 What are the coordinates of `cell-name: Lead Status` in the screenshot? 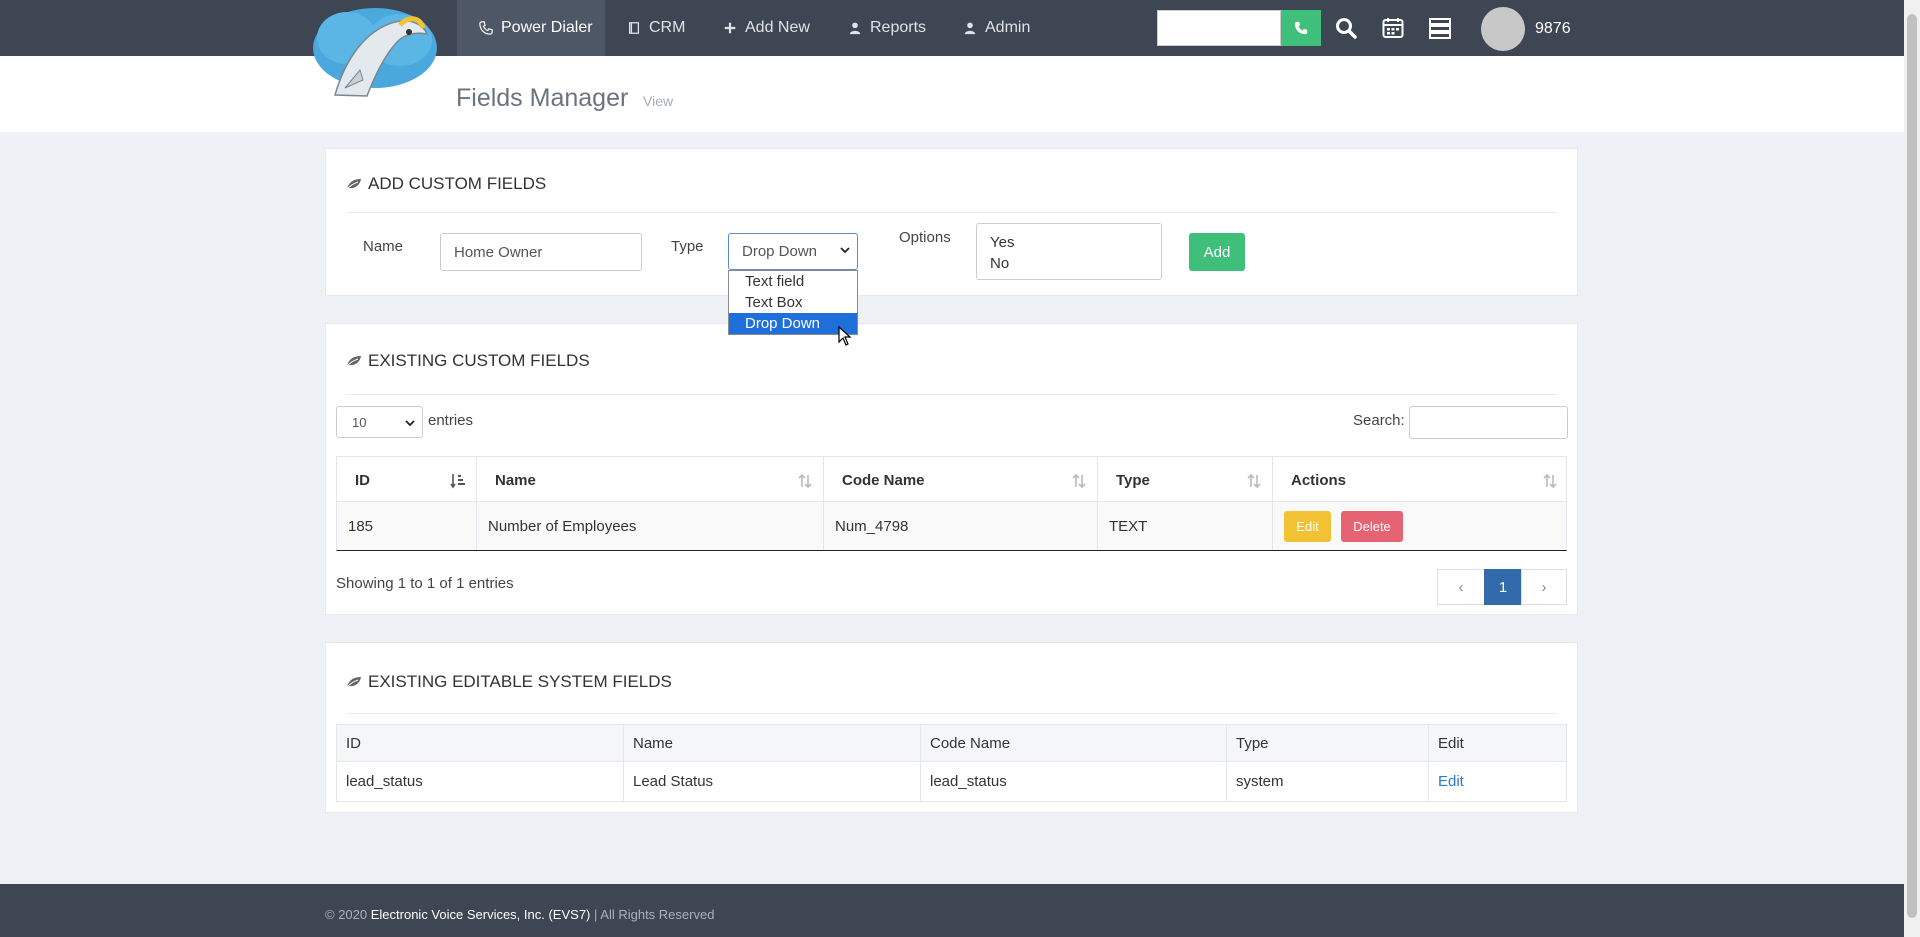 It's located at (772, 781).